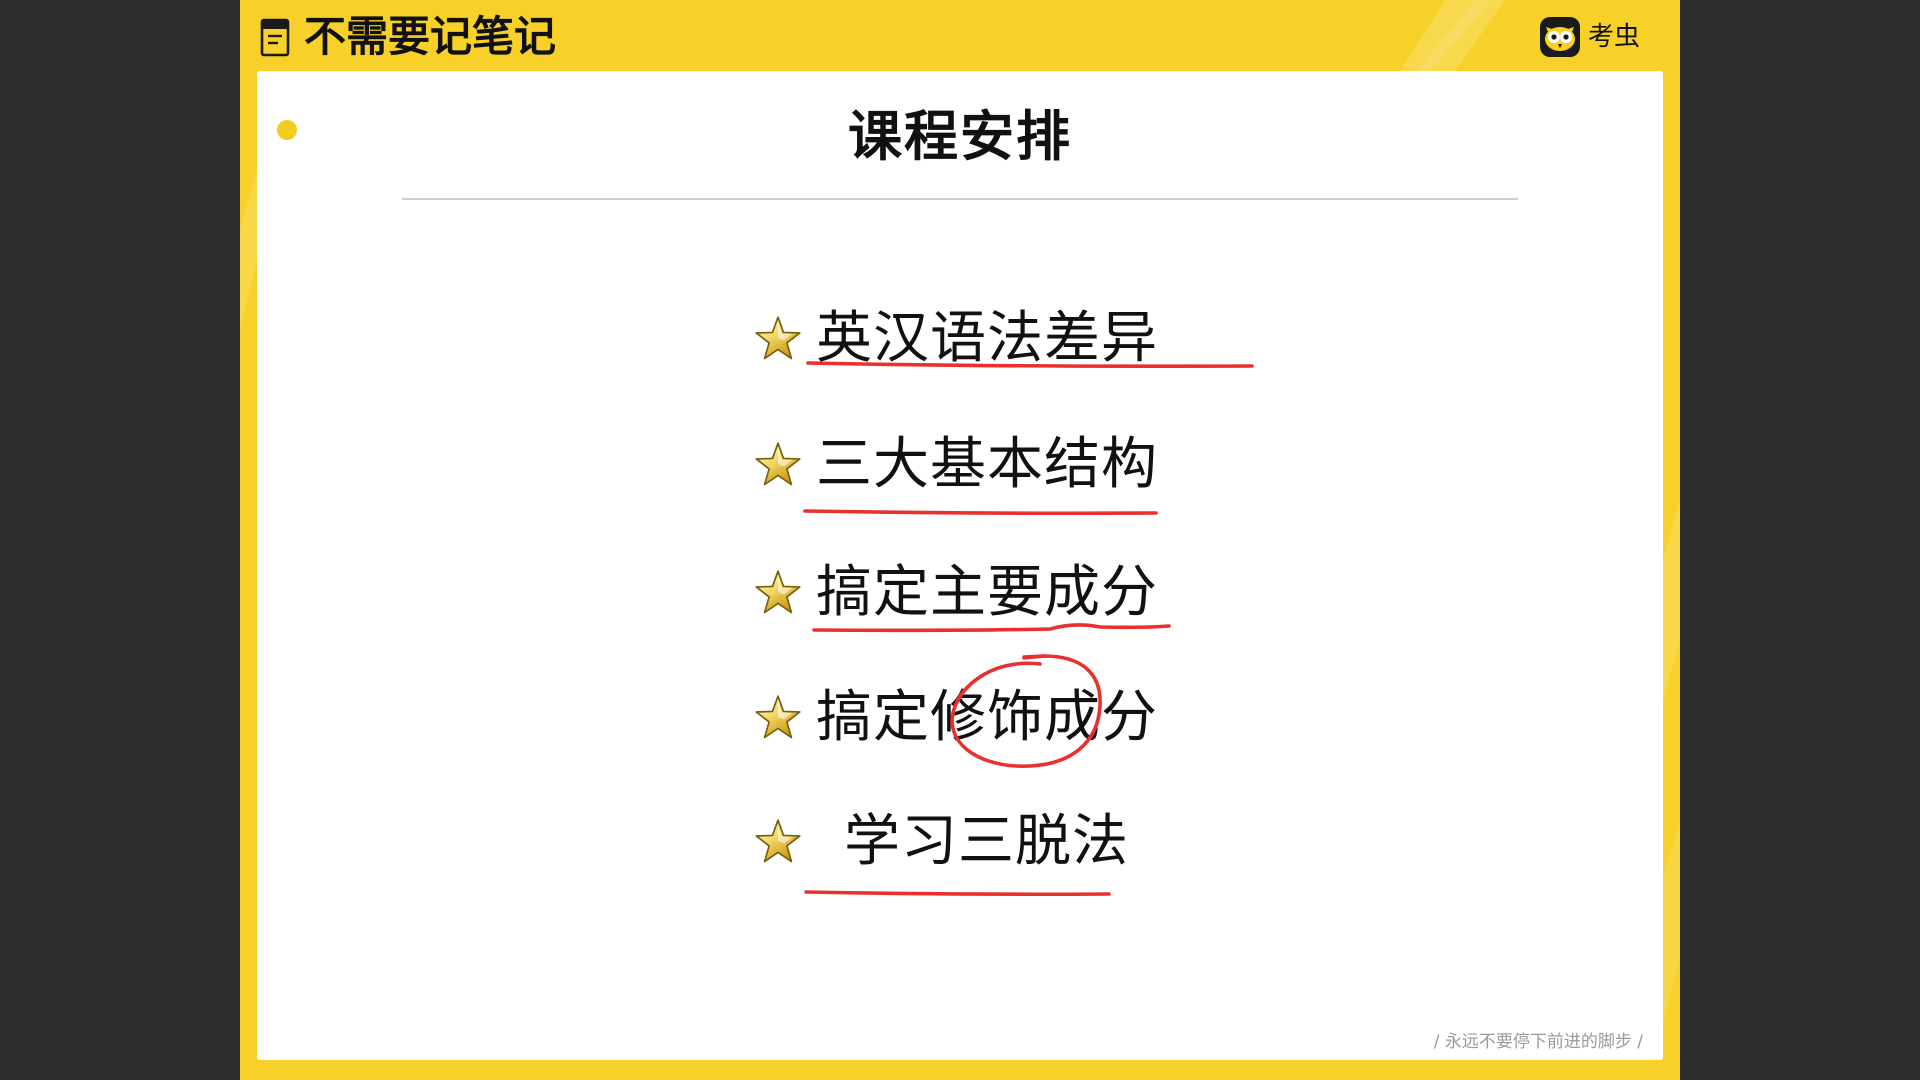 The image size is (1920, 1080). I want to click on list-item-label: 三大基本结构, so click(987, 464).